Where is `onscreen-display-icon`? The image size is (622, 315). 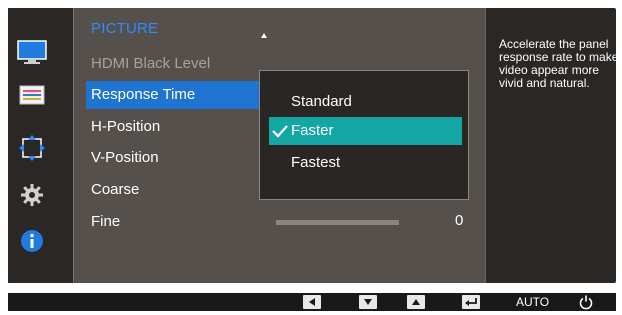 onscreen-display-icon is located at coordinates (32, 95).